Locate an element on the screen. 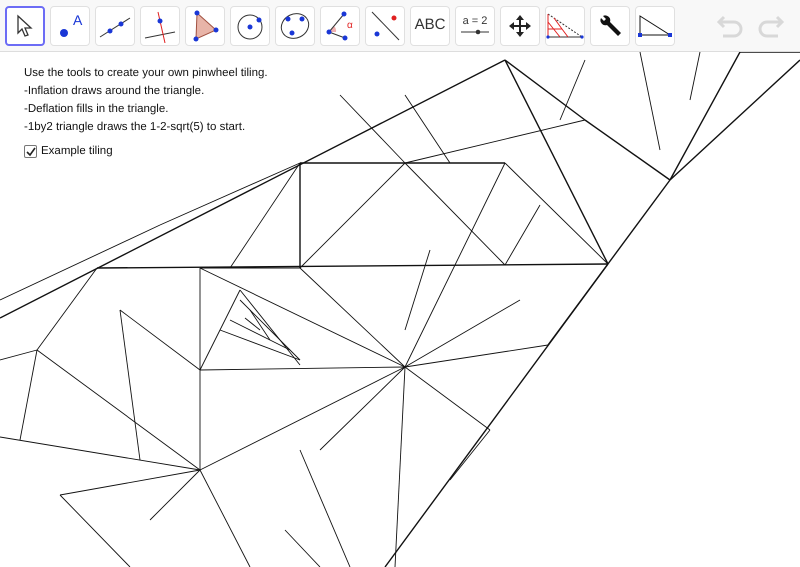 This screenshot has width=800, height=567. reflect-icon is located at coordinates (385, 26).